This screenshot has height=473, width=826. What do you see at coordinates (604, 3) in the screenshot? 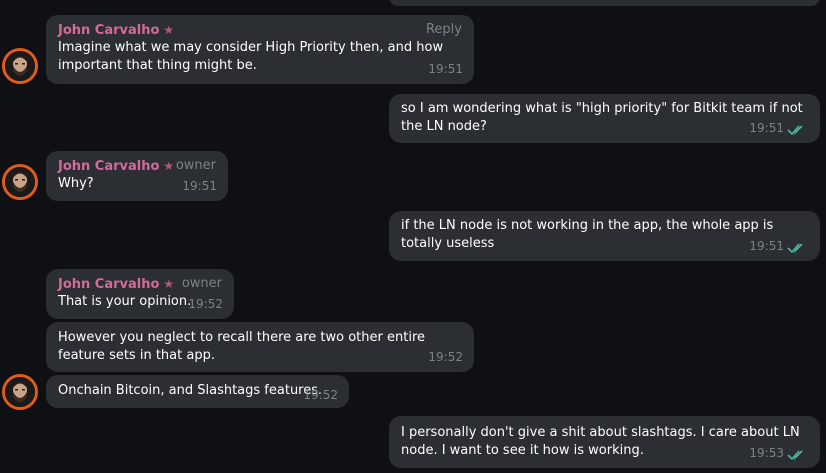
I see `previous-message-bubble` at bounding box center [604, 3].